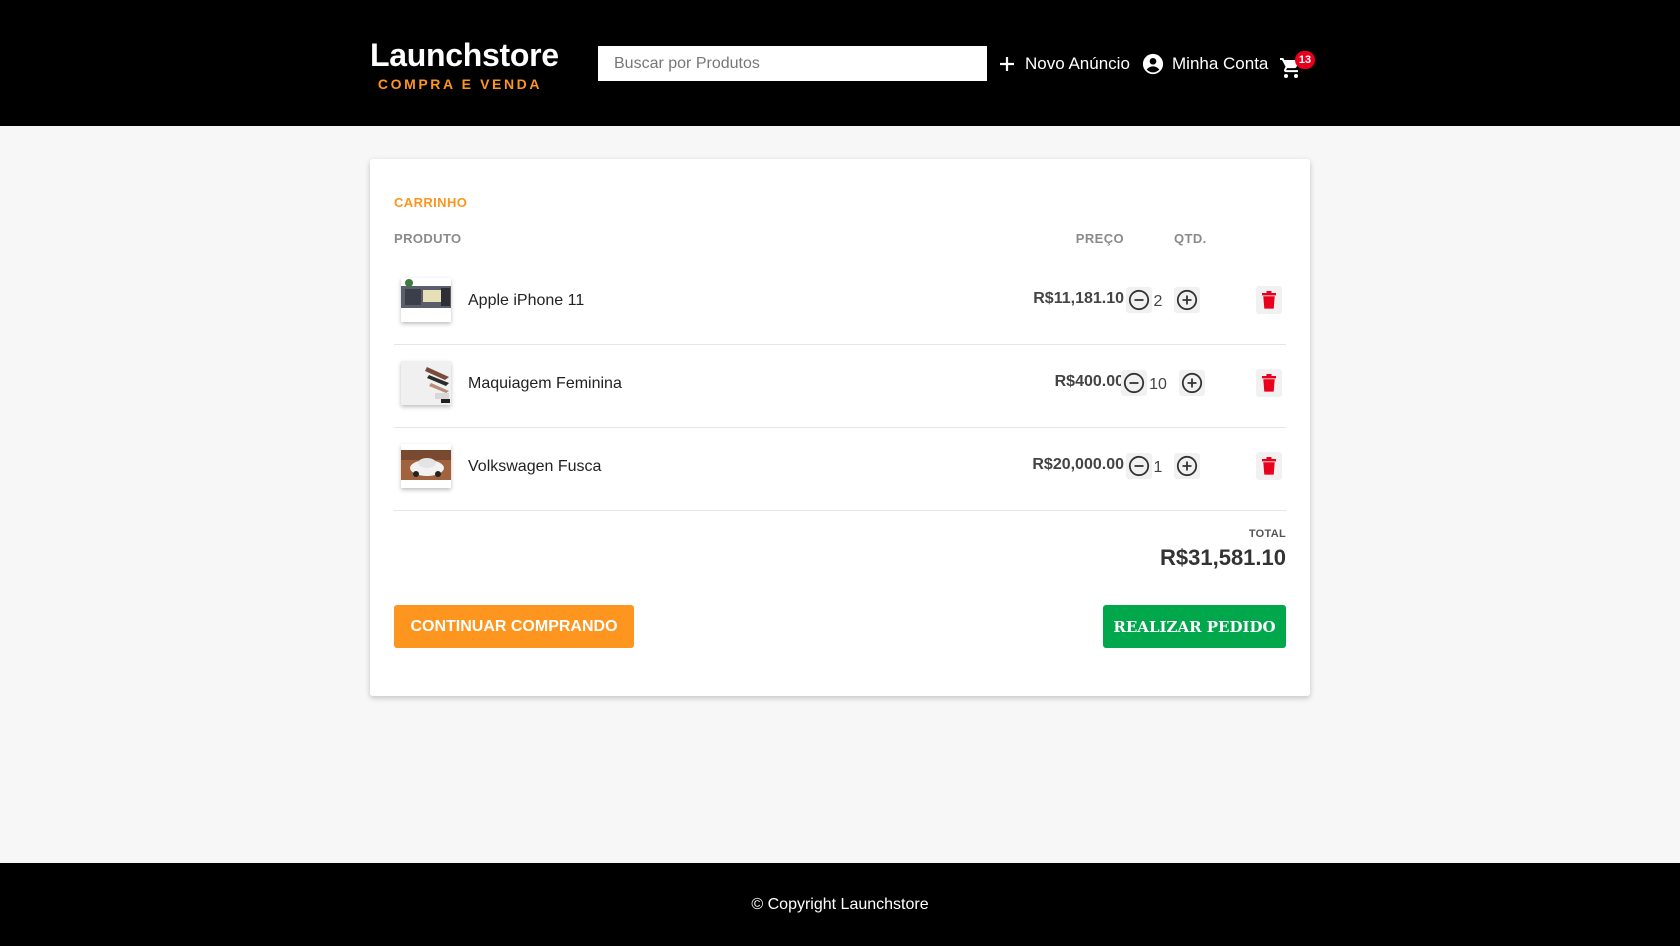 Image resolution: width=1680 pixels, height=946 pixels. What do you see at coordinates (792, 63) in the screenshot?
I see `search-input` at bounding box center [792, 63].